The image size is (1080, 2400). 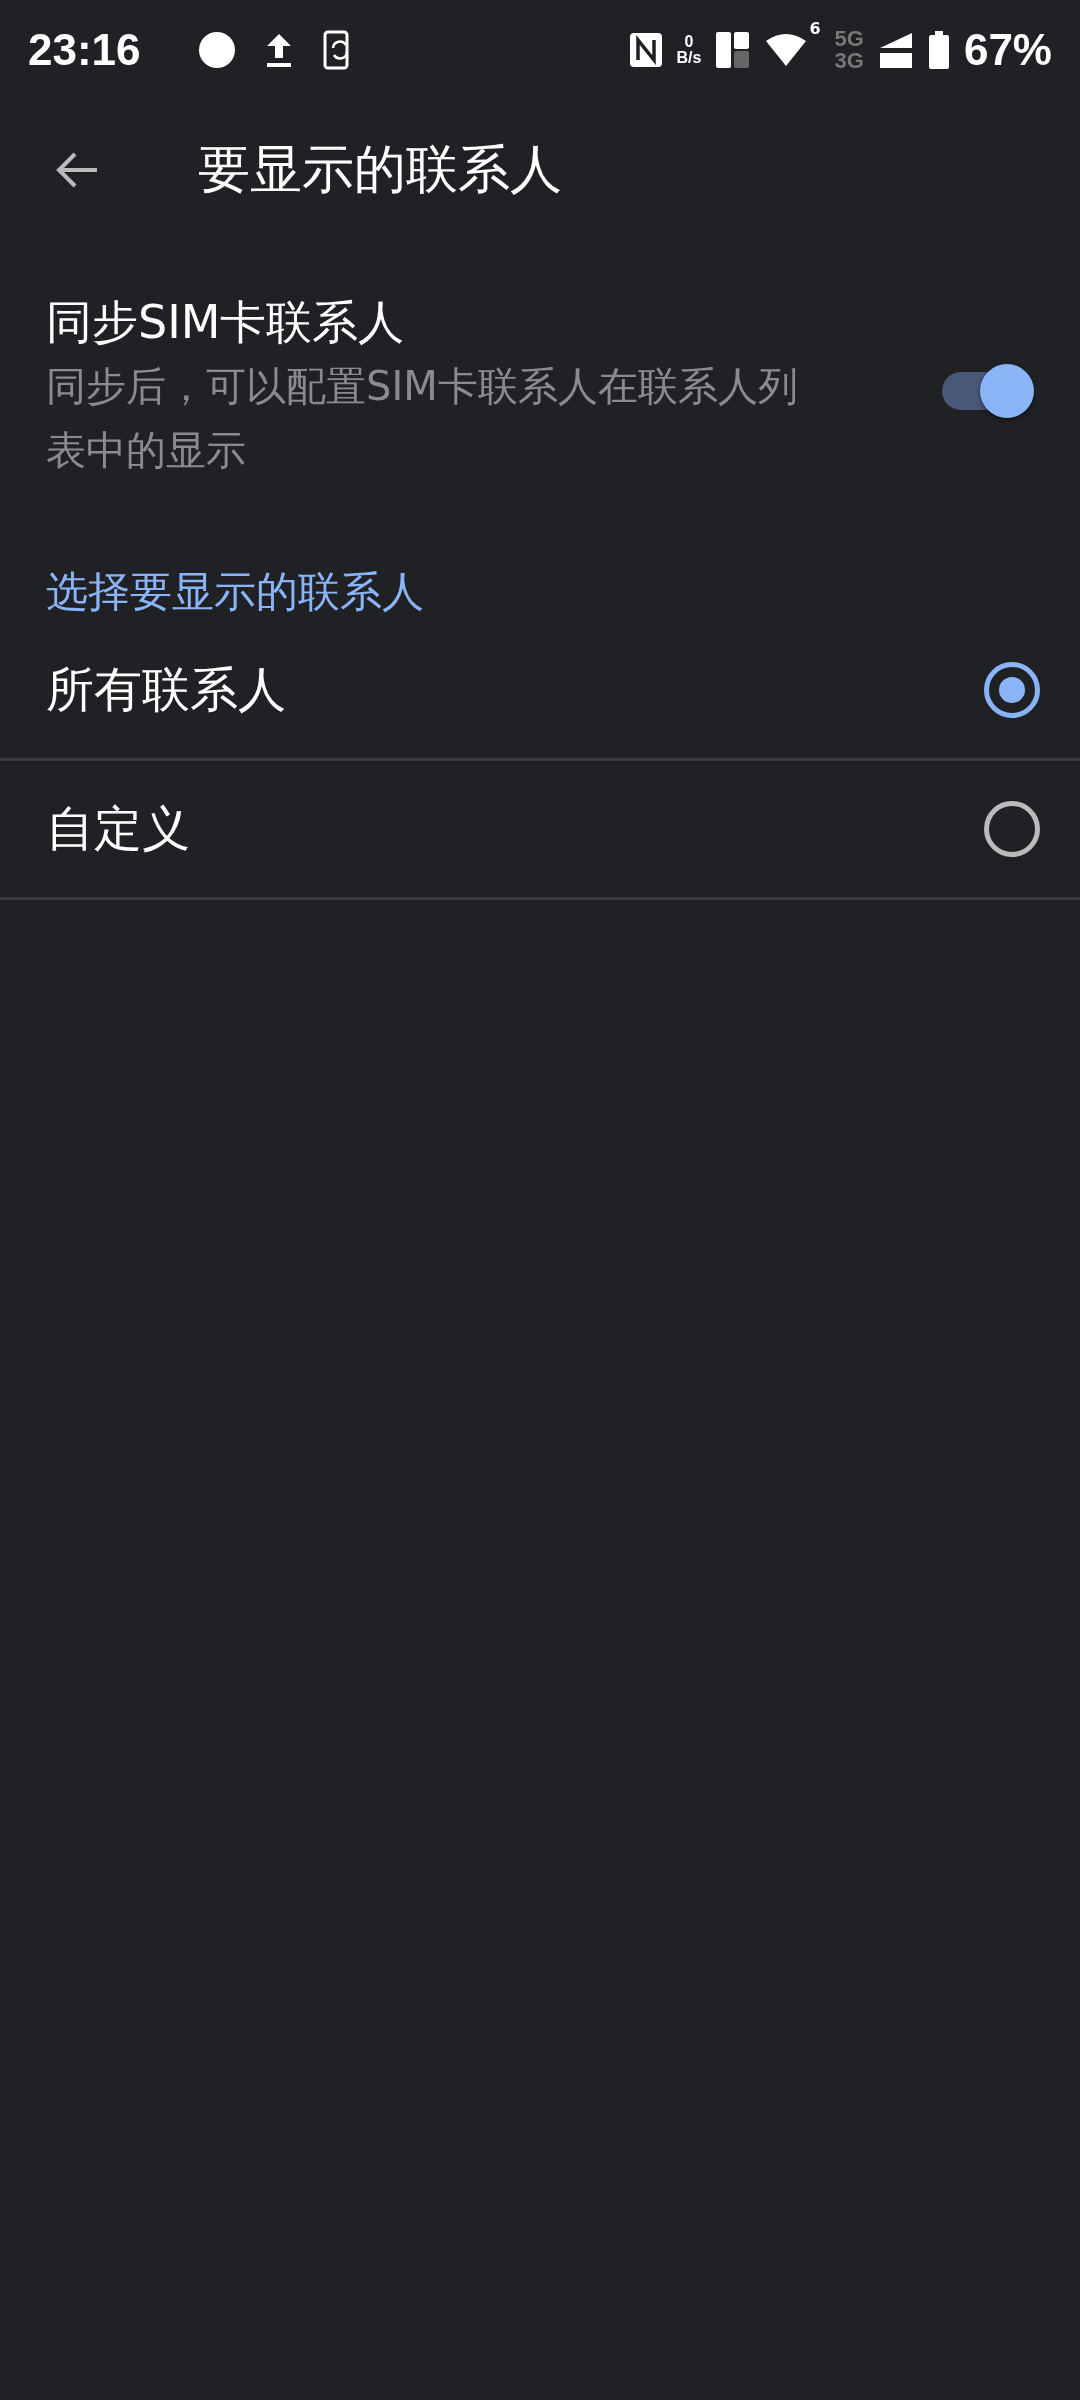 What do you see at coordinates (645, 50) in the screenshot?
I see `nfc-icon` at bounding box center [645, 50].